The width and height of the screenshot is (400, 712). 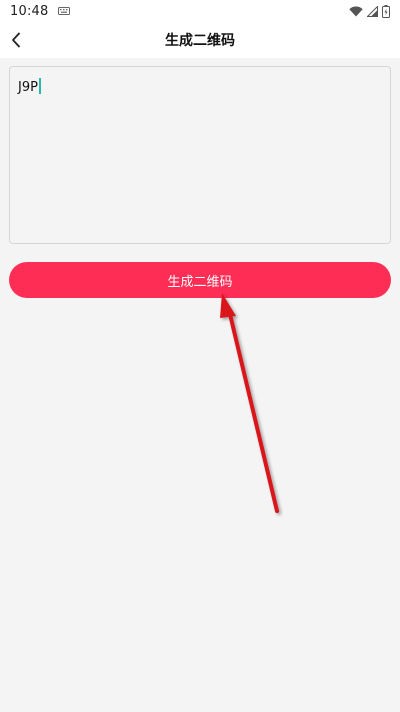 What do you see at coordinates (386, 11) in the screenshot?
I see `battery-icon` at bounding box center [386, 11].